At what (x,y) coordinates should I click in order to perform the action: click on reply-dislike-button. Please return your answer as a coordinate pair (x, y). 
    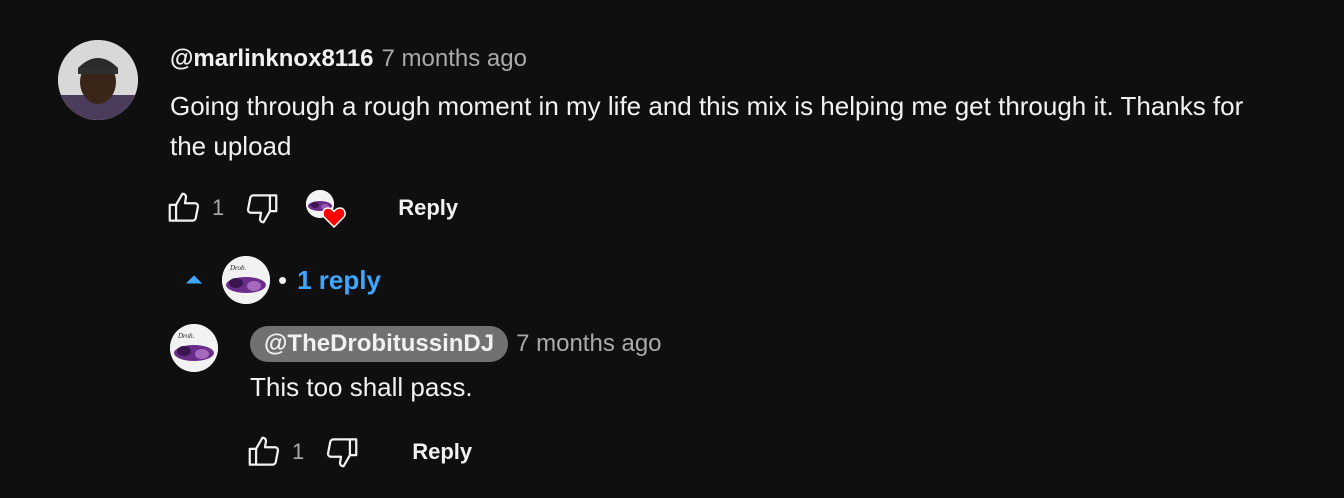
    Looking at the image, I should click on (342, 452).